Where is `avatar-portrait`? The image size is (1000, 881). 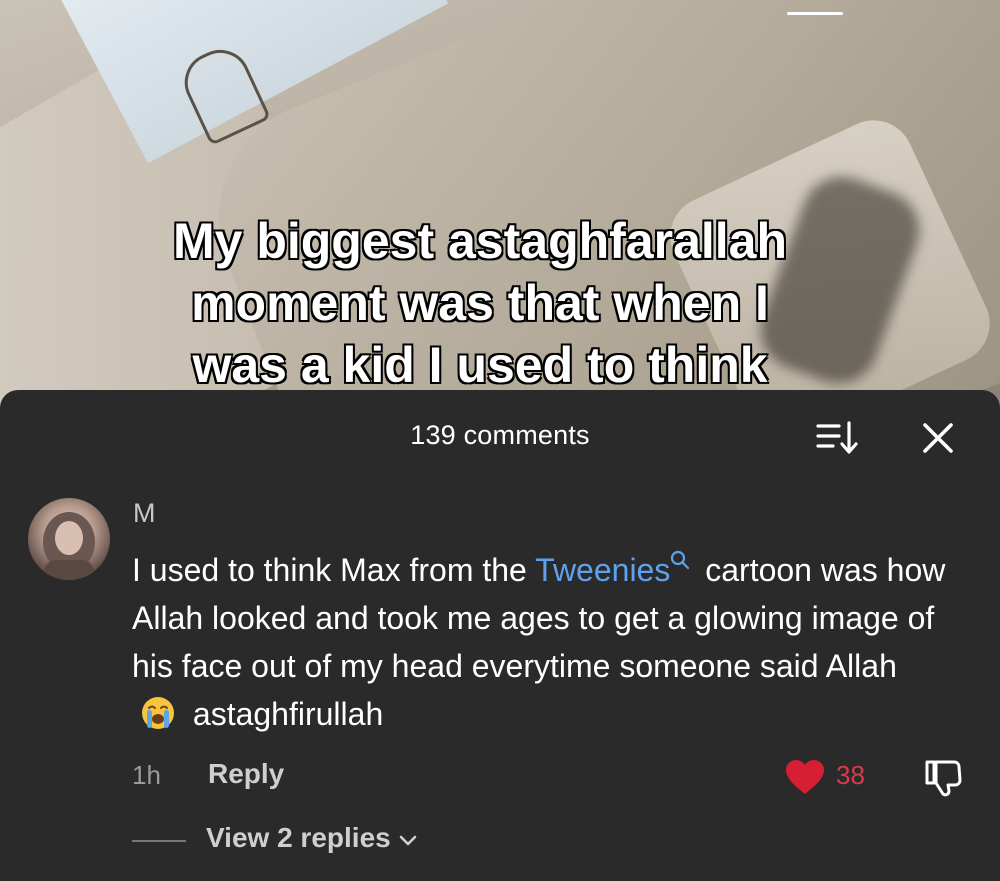
avatar-portrait is located at coordinates (69, 546).